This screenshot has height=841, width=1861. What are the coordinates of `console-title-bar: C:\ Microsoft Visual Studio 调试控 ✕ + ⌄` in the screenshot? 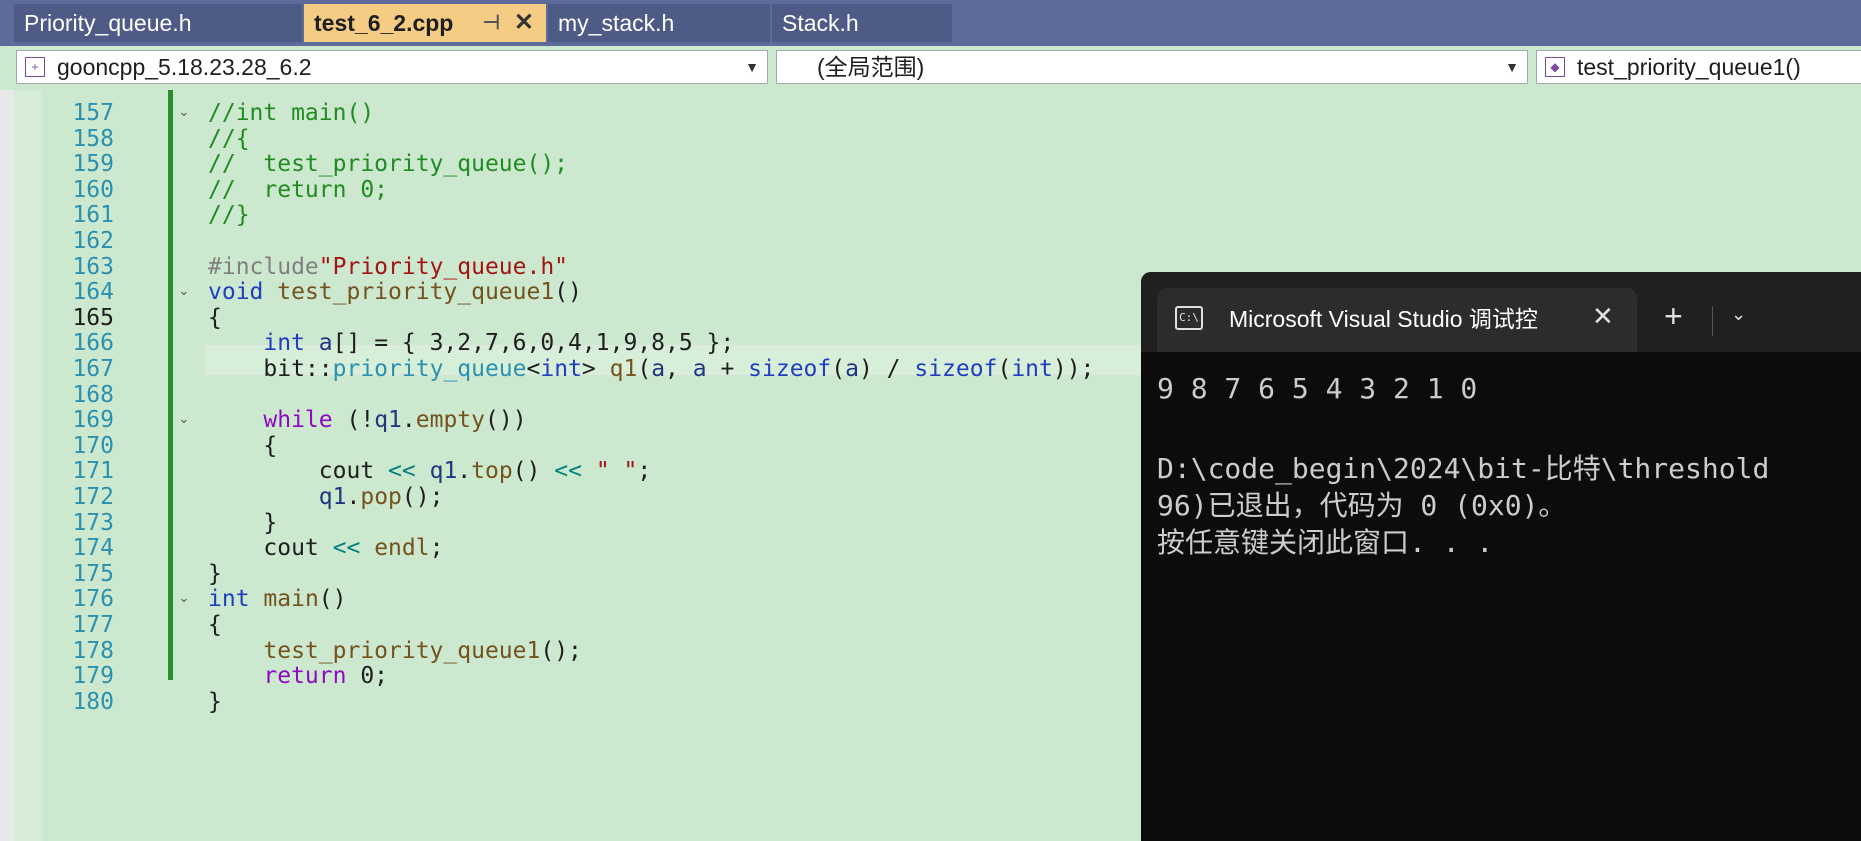 It's located at (1501, 312).